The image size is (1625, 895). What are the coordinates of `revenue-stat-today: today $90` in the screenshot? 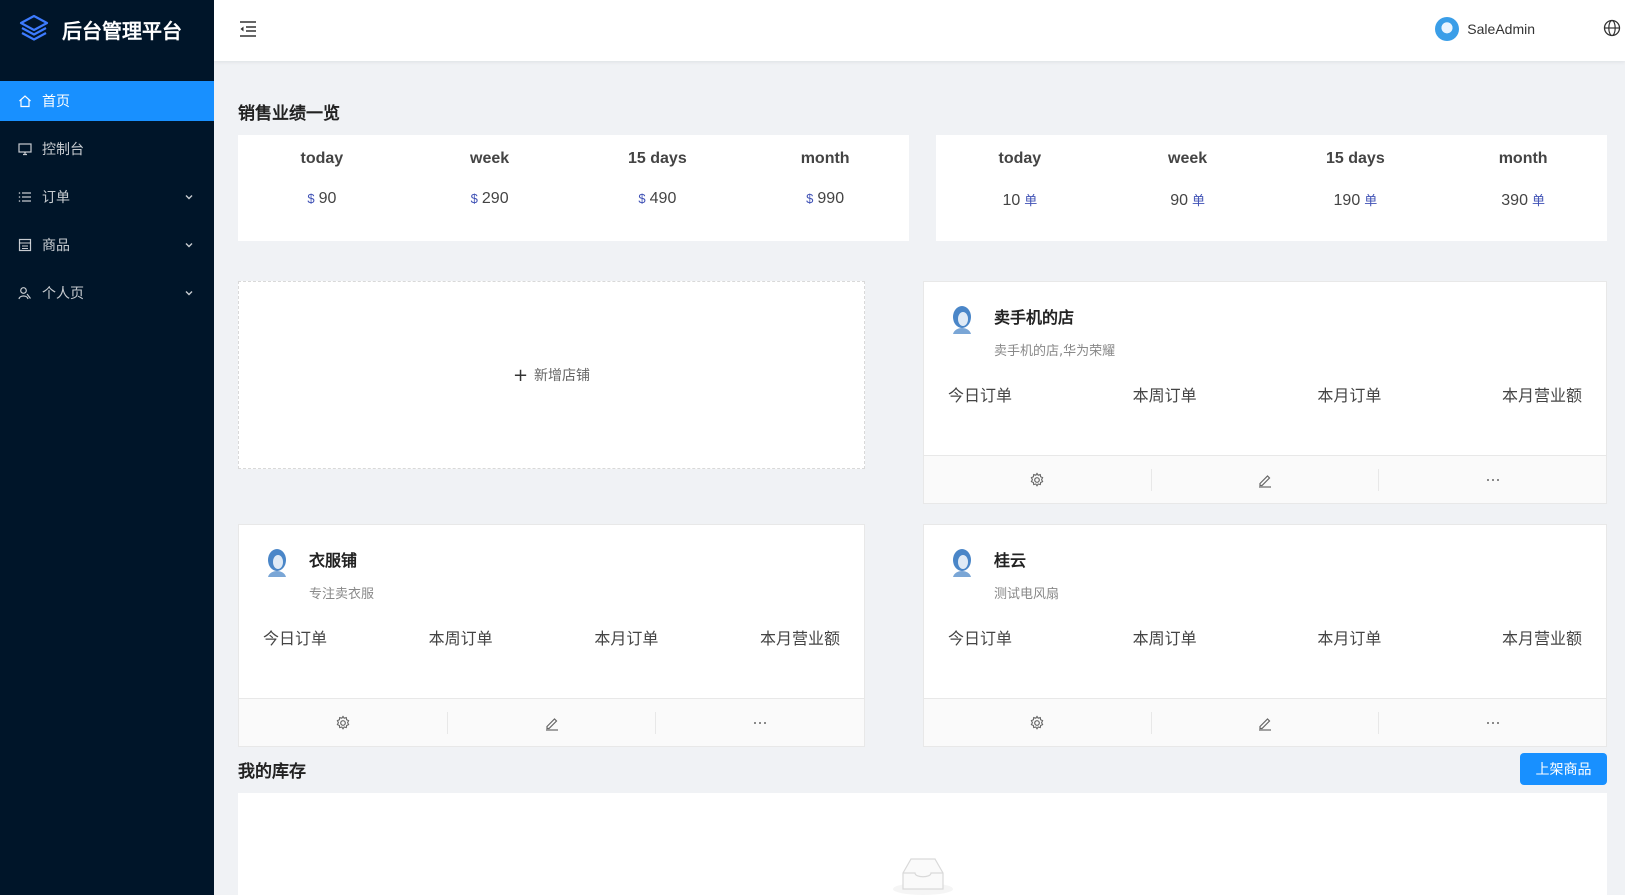 It's located at (322, 188).